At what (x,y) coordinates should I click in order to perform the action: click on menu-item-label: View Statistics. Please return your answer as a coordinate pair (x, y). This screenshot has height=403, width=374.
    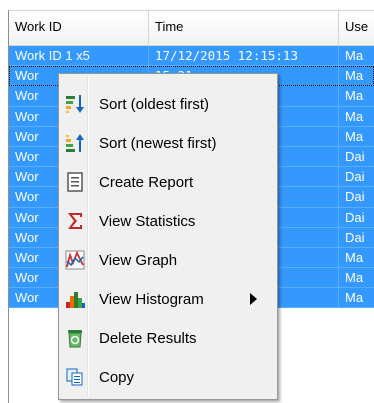
    Looking at the image, I should click on (147, 221).